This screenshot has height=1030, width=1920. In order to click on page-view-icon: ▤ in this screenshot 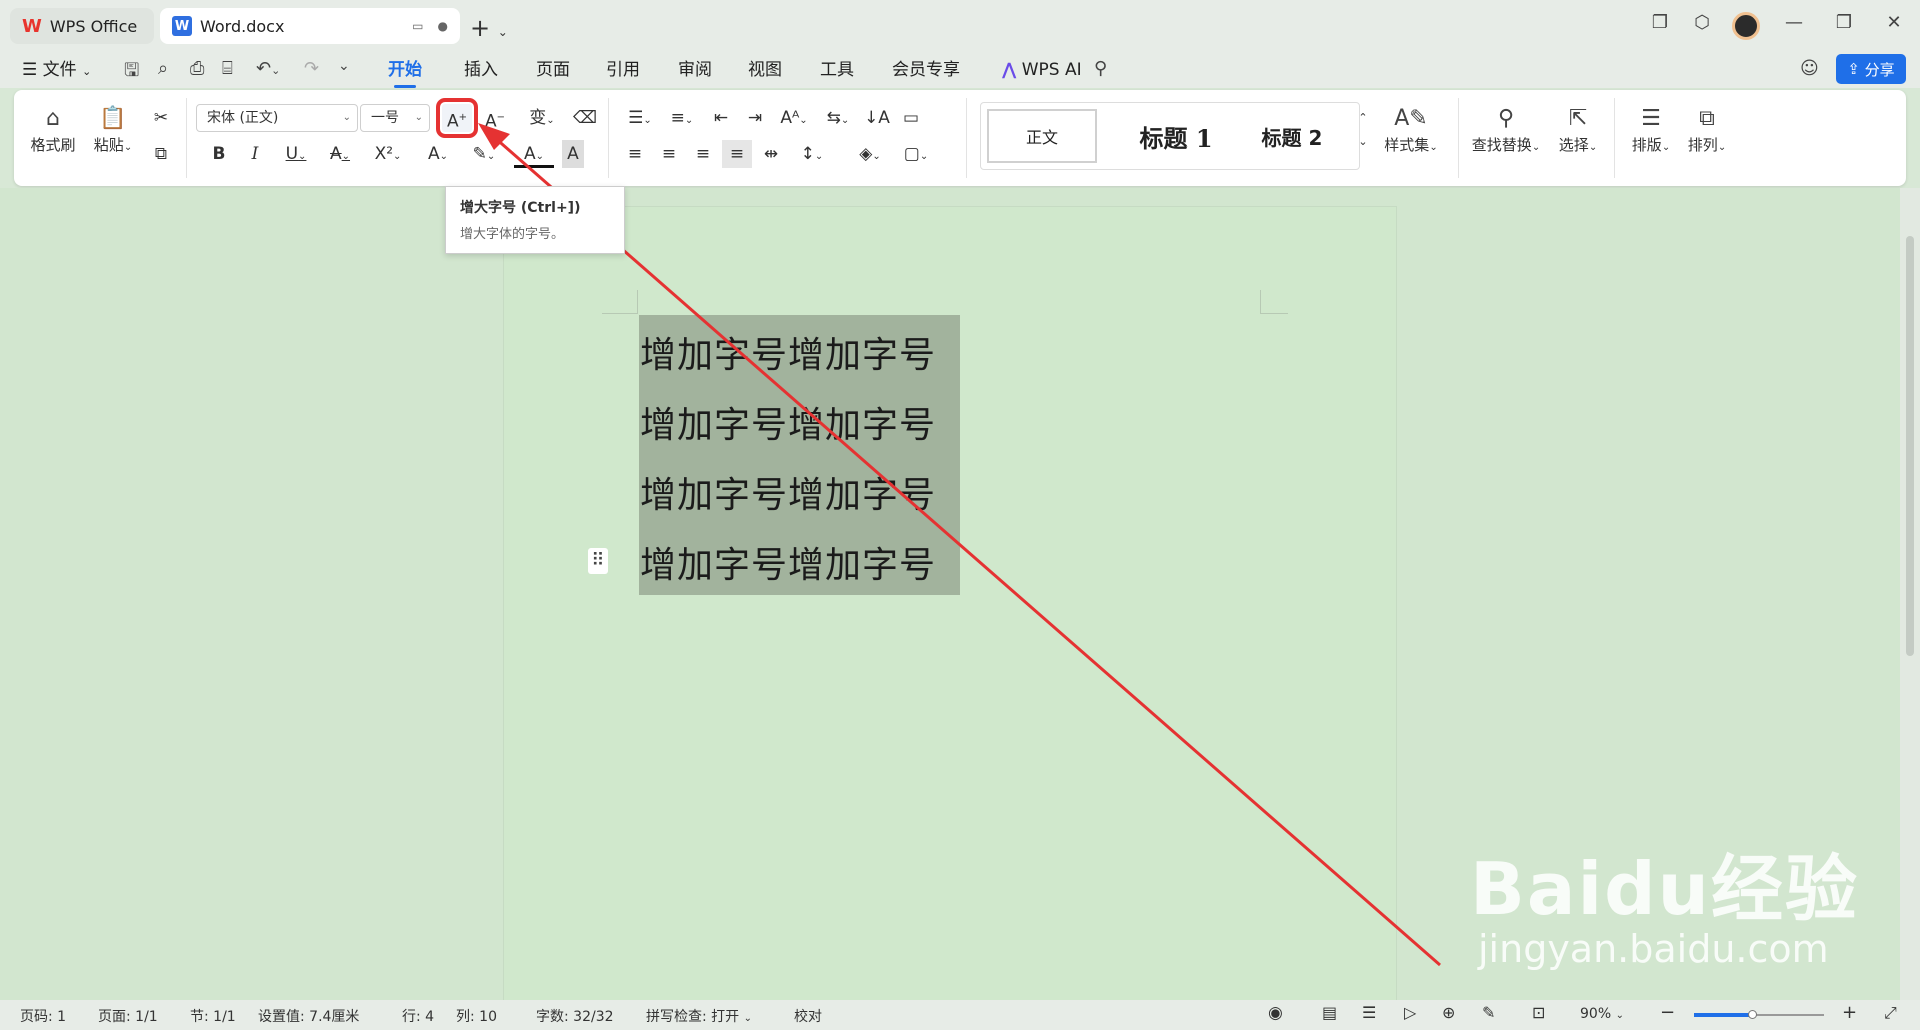, I will do `click(1329, 1012)`.